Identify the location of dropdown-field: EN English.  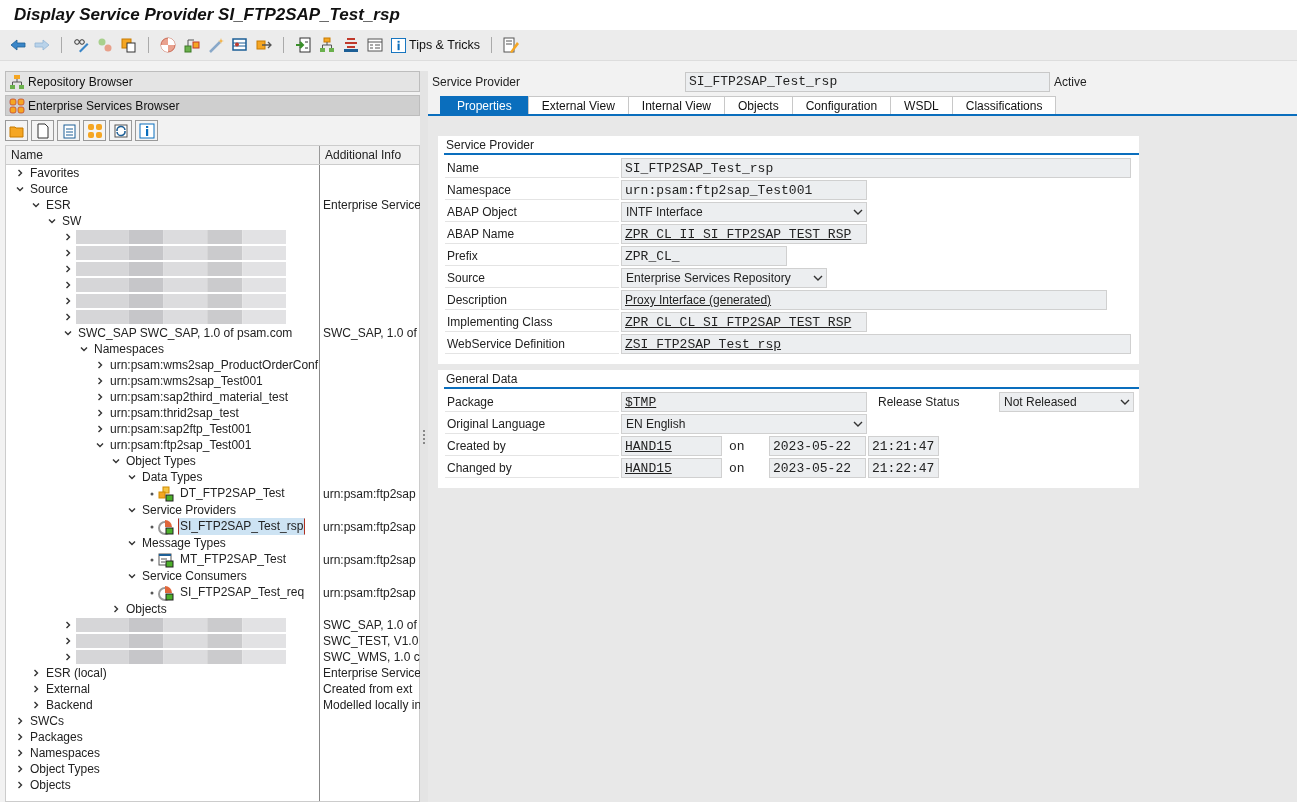
(744, 424).